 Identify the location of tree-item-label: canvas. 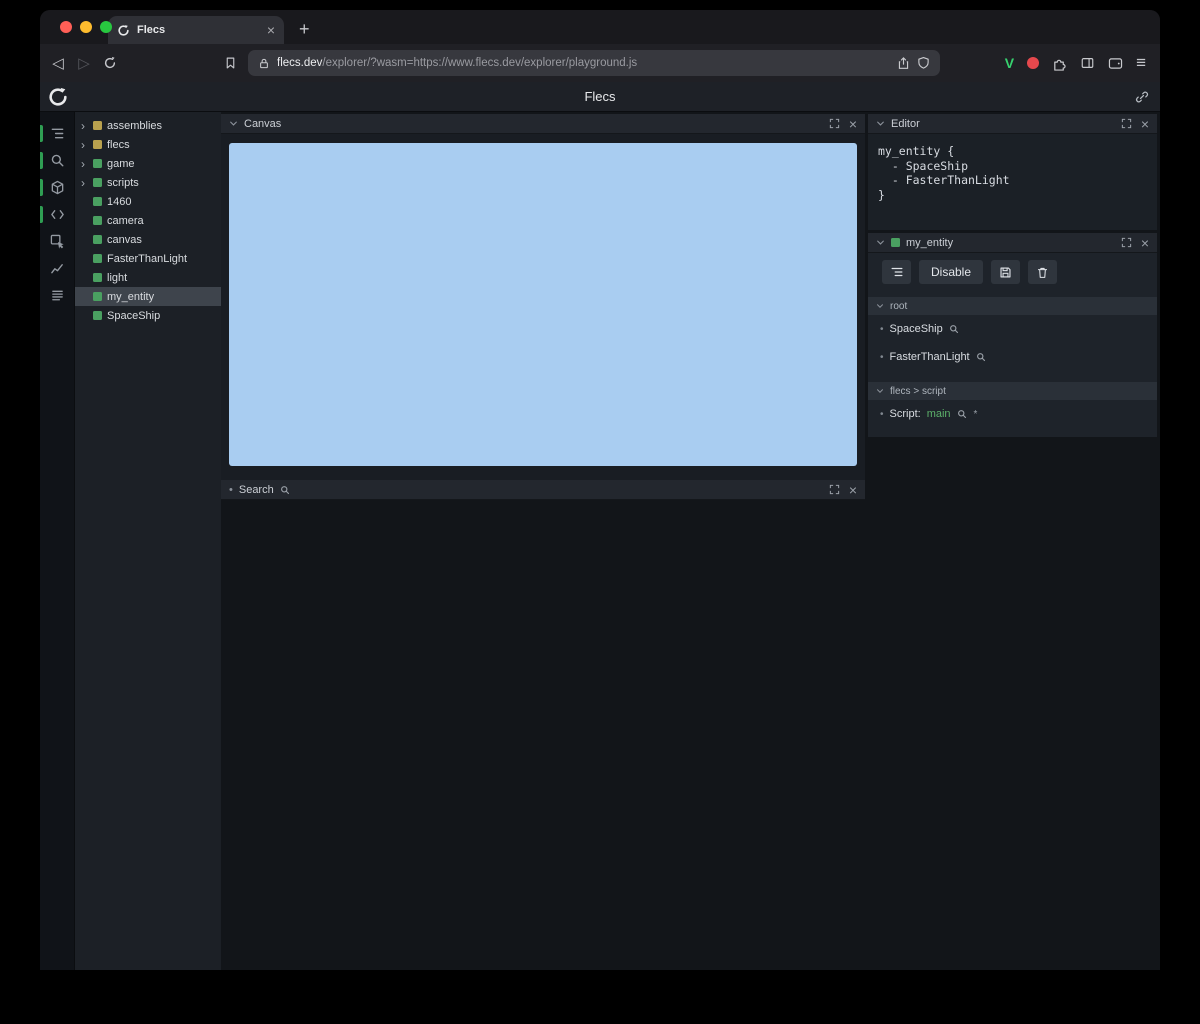
(124, 239).